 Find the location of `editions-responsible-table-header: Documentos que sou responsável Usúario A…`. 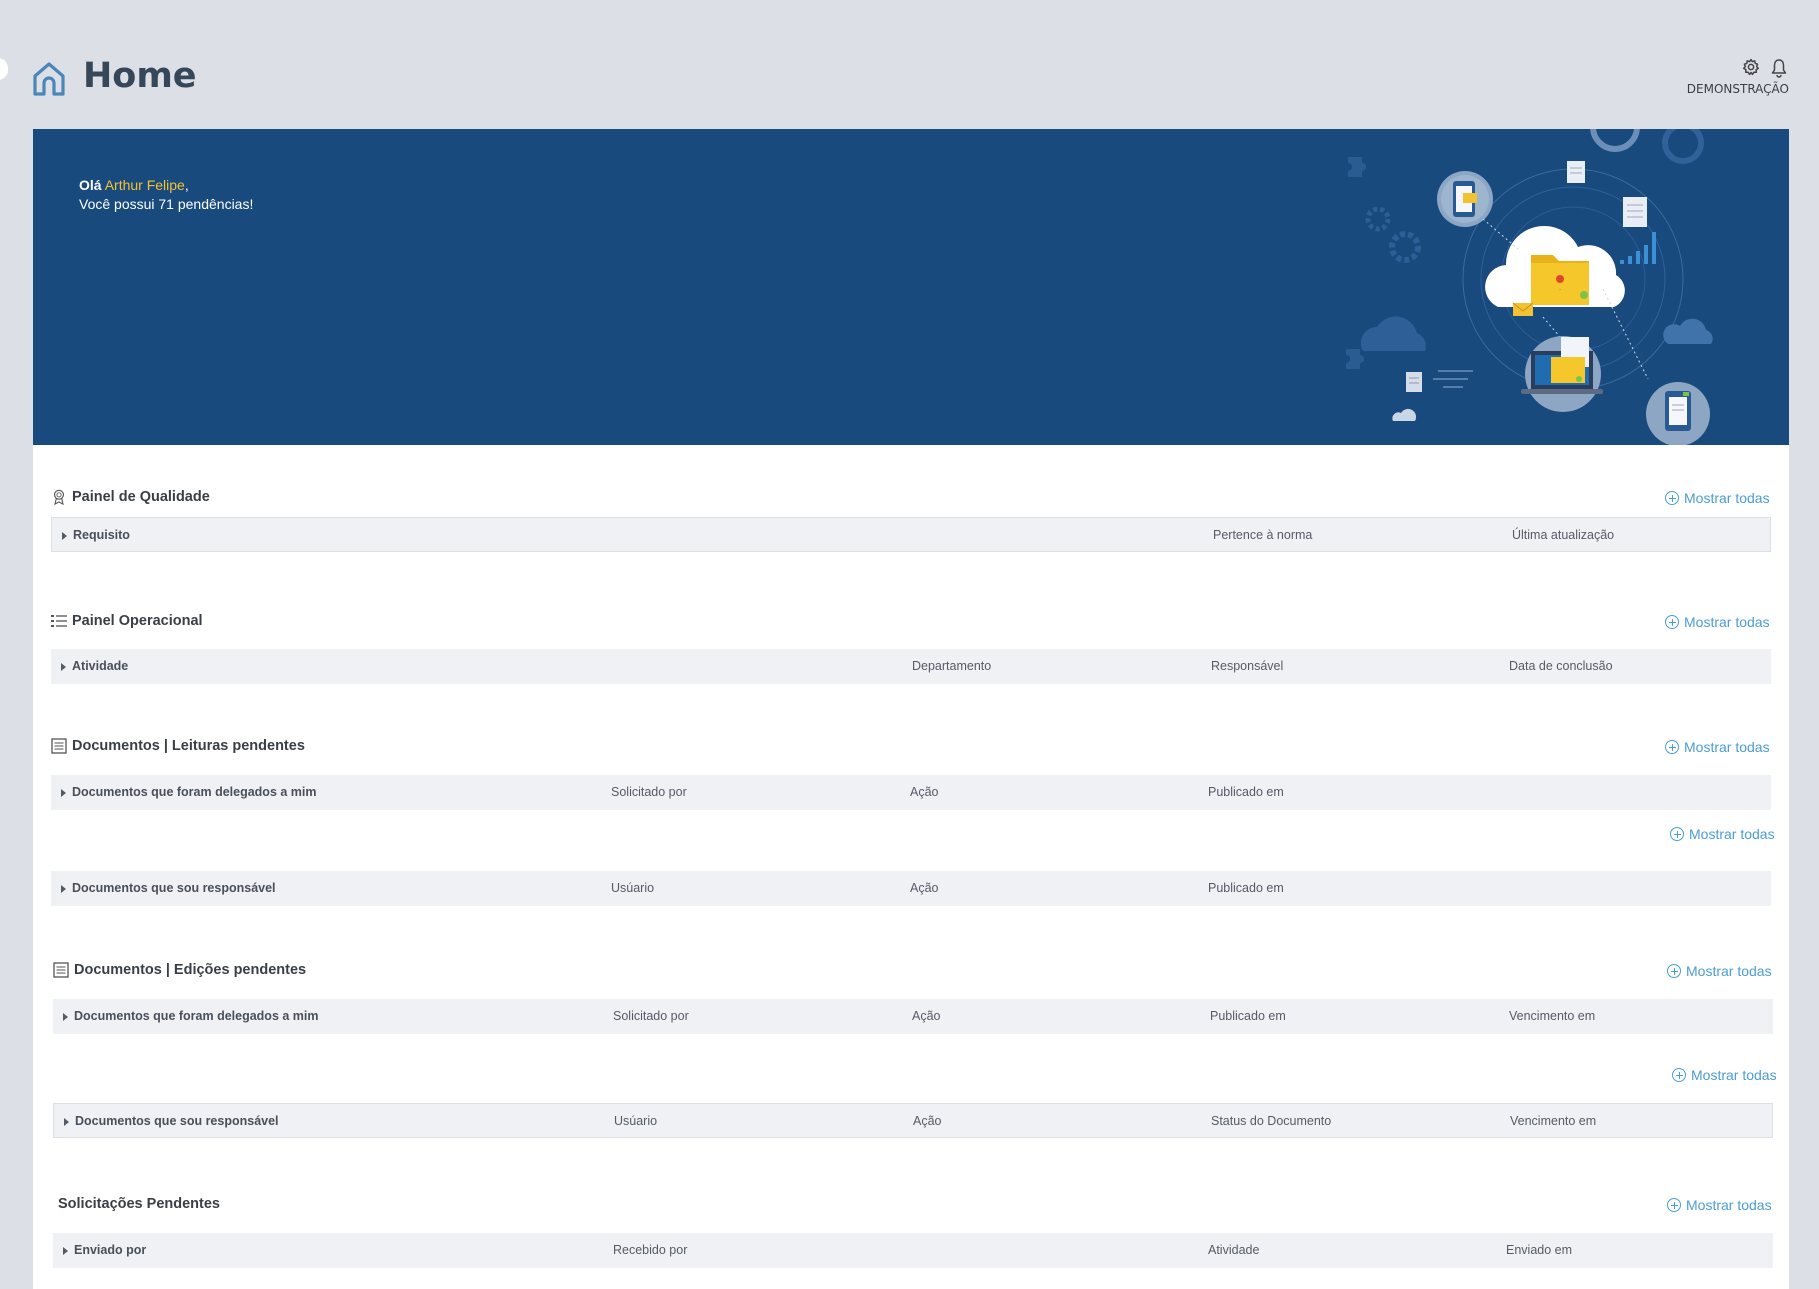

editions-responsible-table-header: Documentos que sou responsável Usúario A… is located at coordinates (913, 1120).